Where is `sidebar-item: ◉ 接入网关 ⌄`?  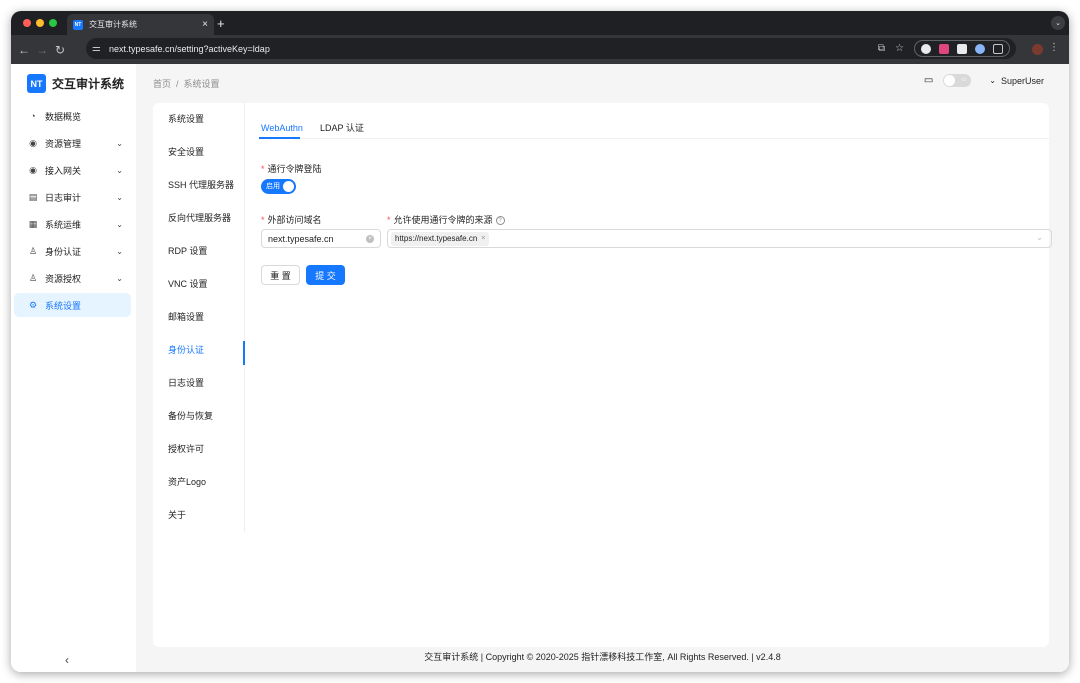
sidebar-item: ◉ 接入网关 ⌄ is located at coordinates (72, 170).